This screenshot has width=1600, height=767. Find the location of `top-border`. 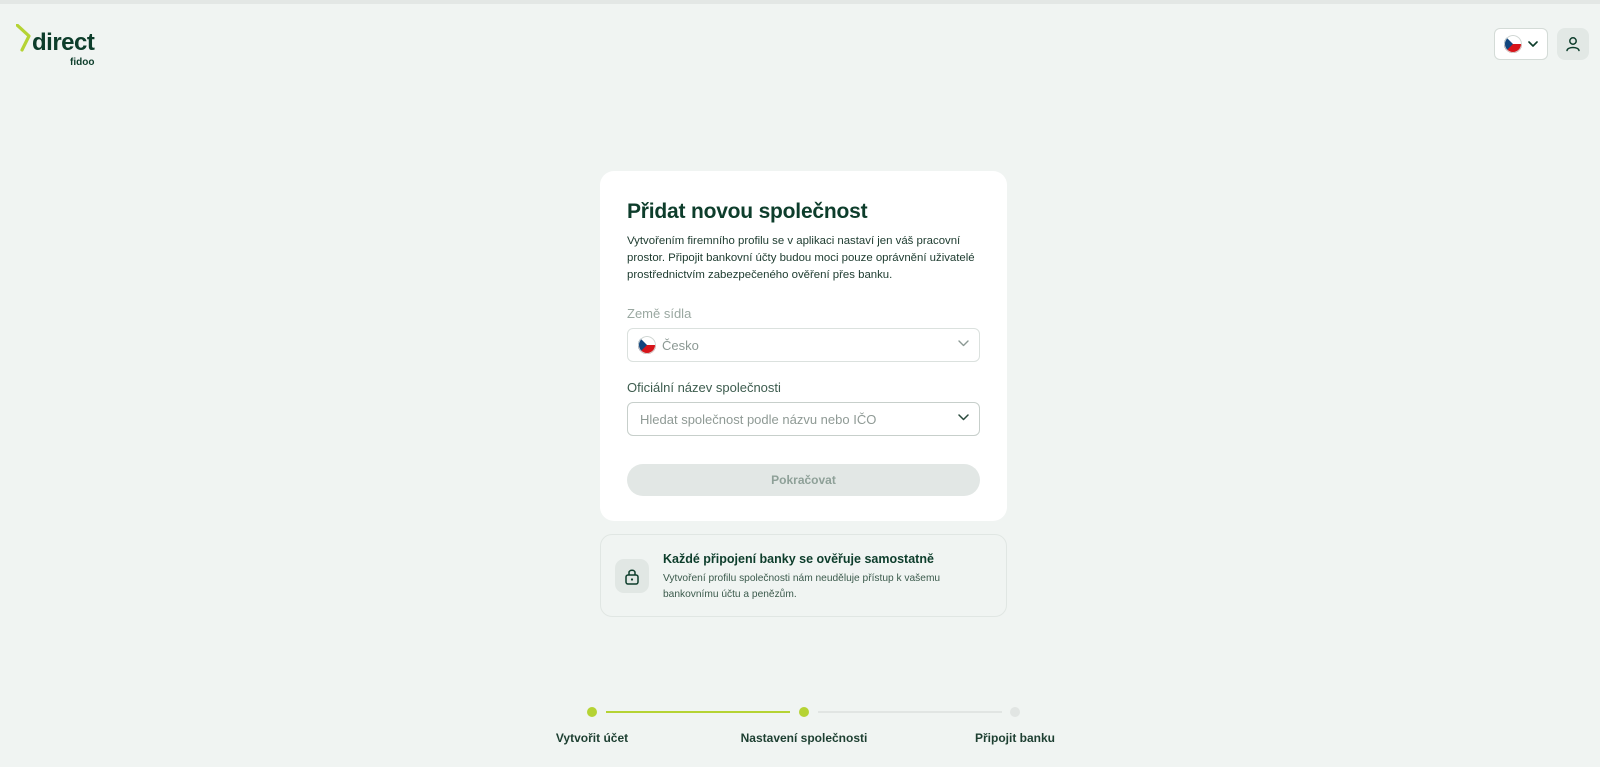

top-border is located at coordinates (800, 2).